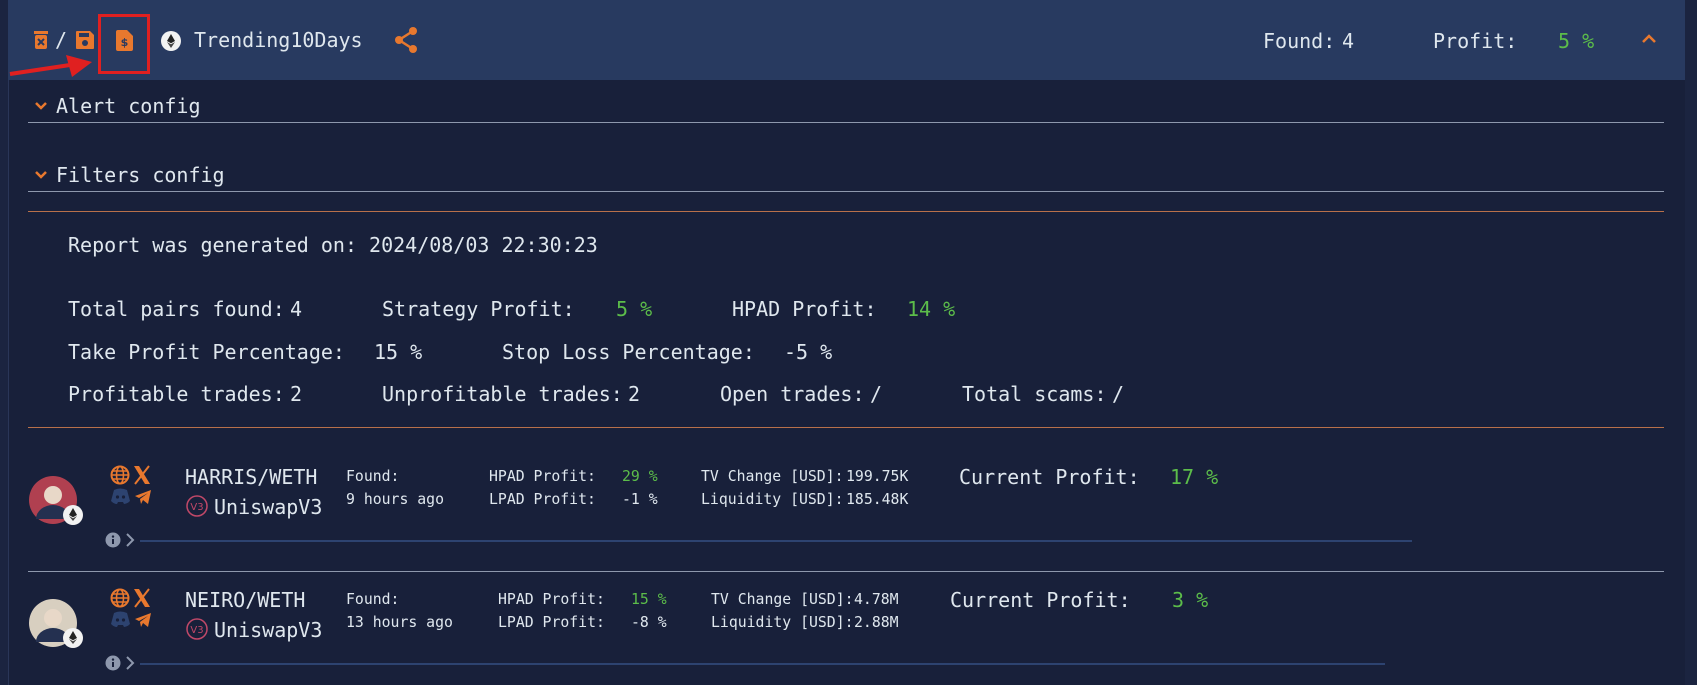 The height and width of the screenshot is (685, 1697). Describe the element at coordinates (502, 394) in the screenshot. I see `unprofitable-trades-label: Unprofitable trades:` at that location.